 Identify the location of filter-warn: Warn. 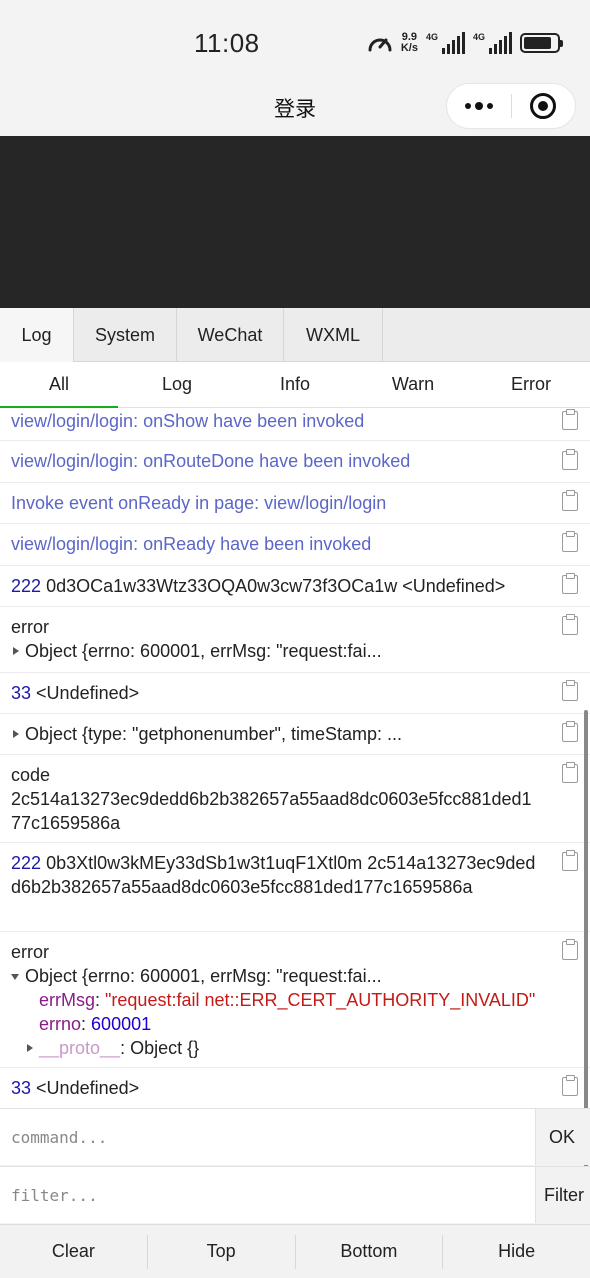
(413, 384).